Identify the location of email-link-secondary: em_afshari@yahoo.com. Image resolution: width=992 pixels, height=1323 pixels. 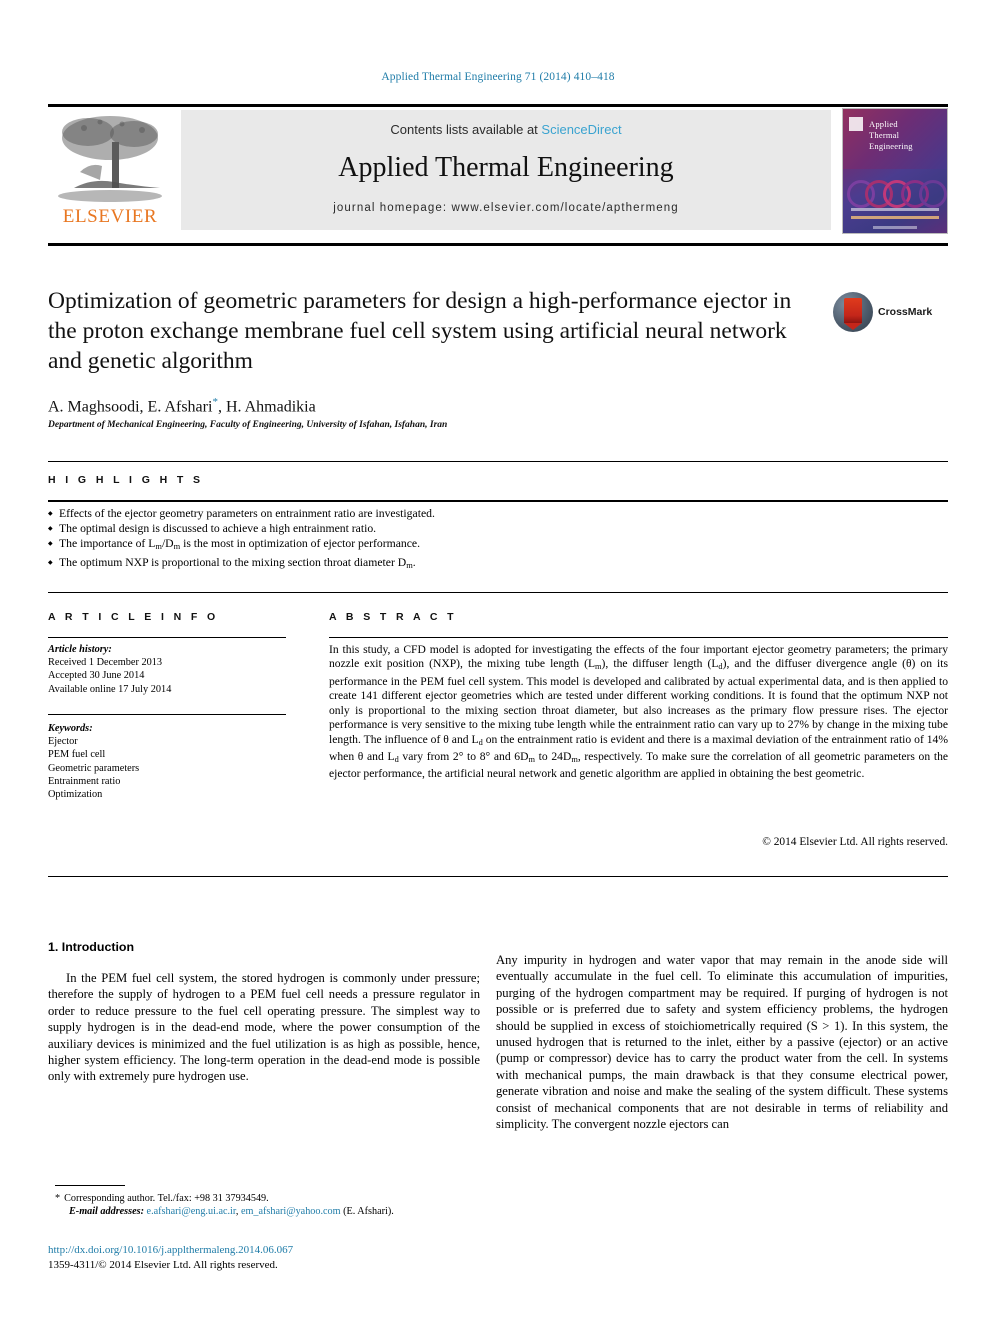
(291, 1211).